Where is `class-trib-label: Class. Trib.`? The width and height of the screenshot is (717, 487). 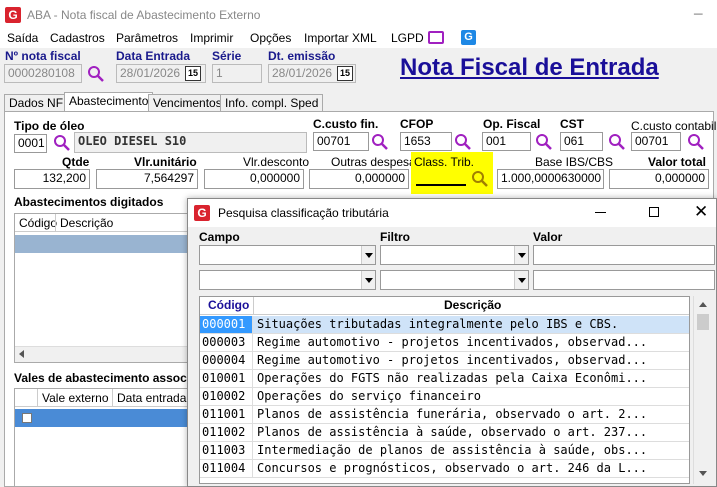 class-trib-label: Class. Trib. is located at coordinates (444, 162).